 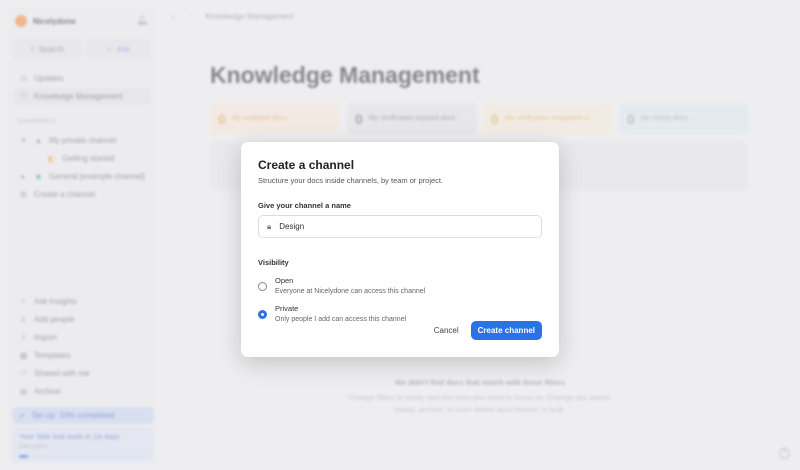 What do you see at coordinates (23, 194) in the screenshot?
I see `plus-square-icon: ⊞` at bounding box center [23, 194].